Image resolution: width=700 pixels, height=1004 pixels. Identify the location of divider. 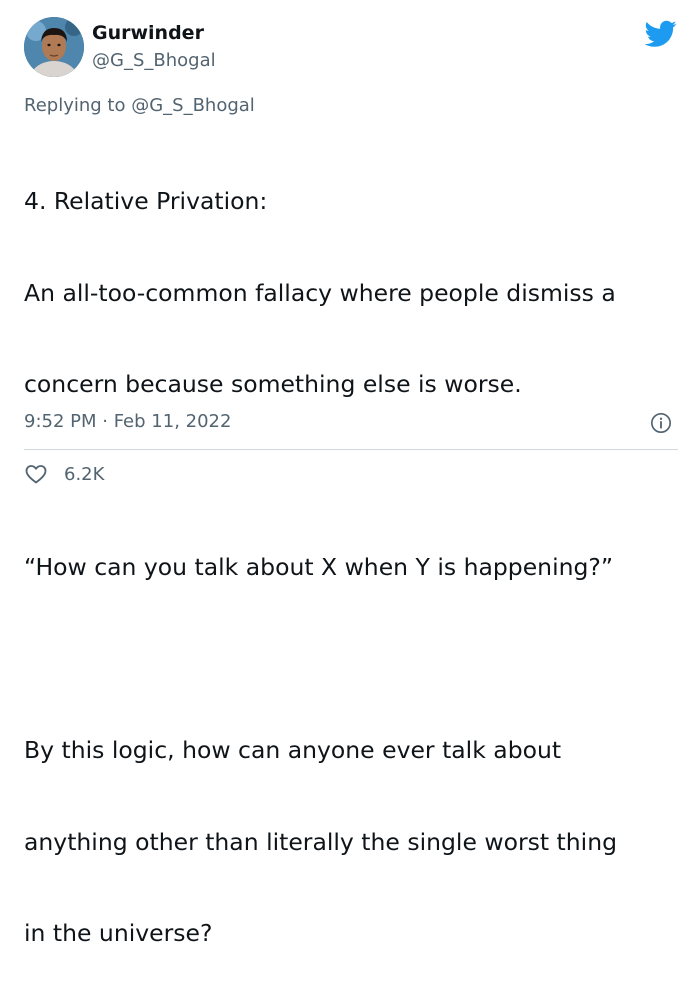
(351, 449).